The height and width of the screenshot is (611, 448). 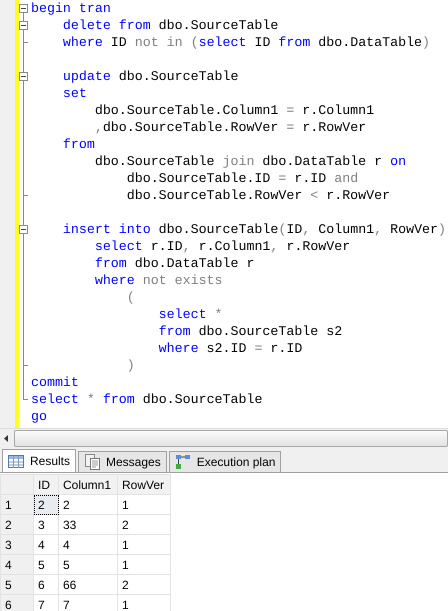 I want to click on code-line: update dbo.SourceTable, so click(x=150, y=76).